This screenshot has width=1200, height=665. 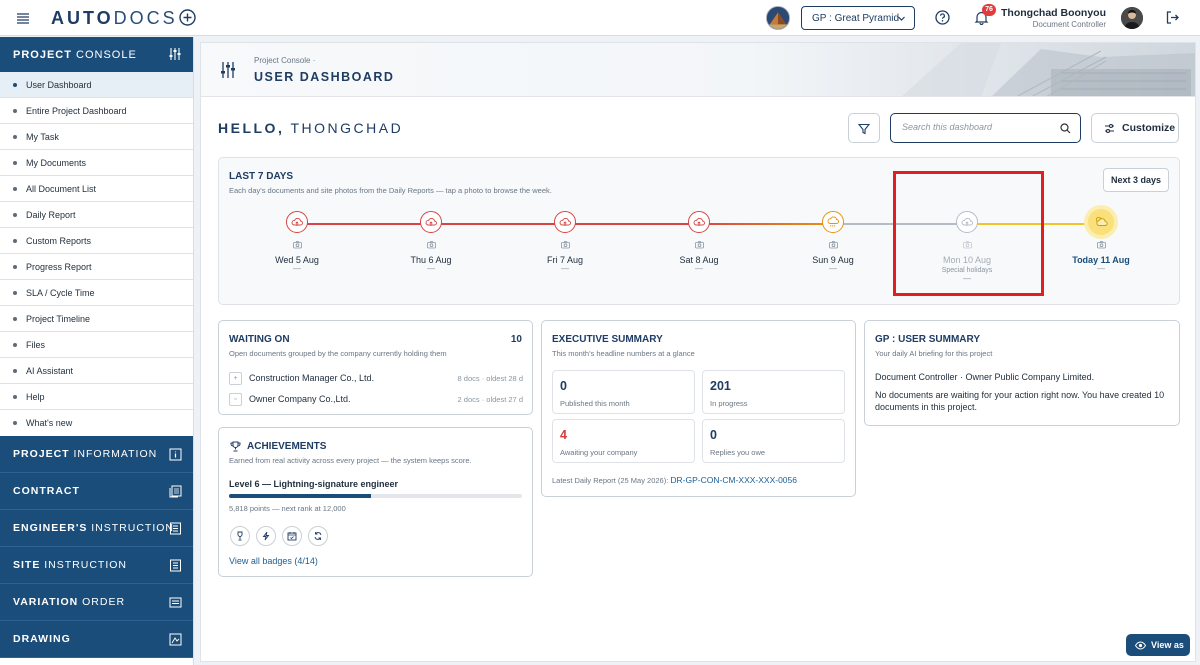 What do you see at coordinates (175, 602) in the screenshot?
I see `card-list-icon` at bounding box center [175, 602].